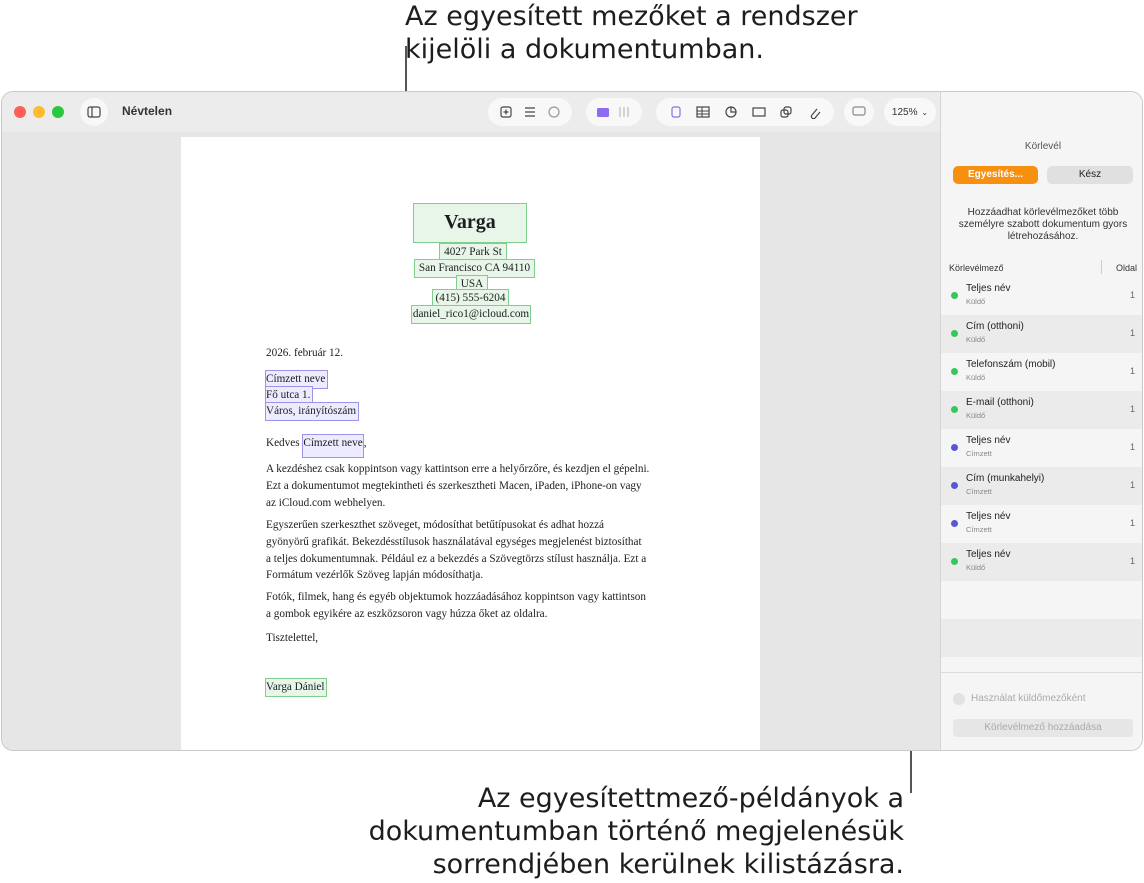 Image resolution: width=1144 pixels, height=883 pixels. What do you see at coordinates (506, 112) in the screenshot?
I see `add-page-icon` at bounding box center [506, 112].